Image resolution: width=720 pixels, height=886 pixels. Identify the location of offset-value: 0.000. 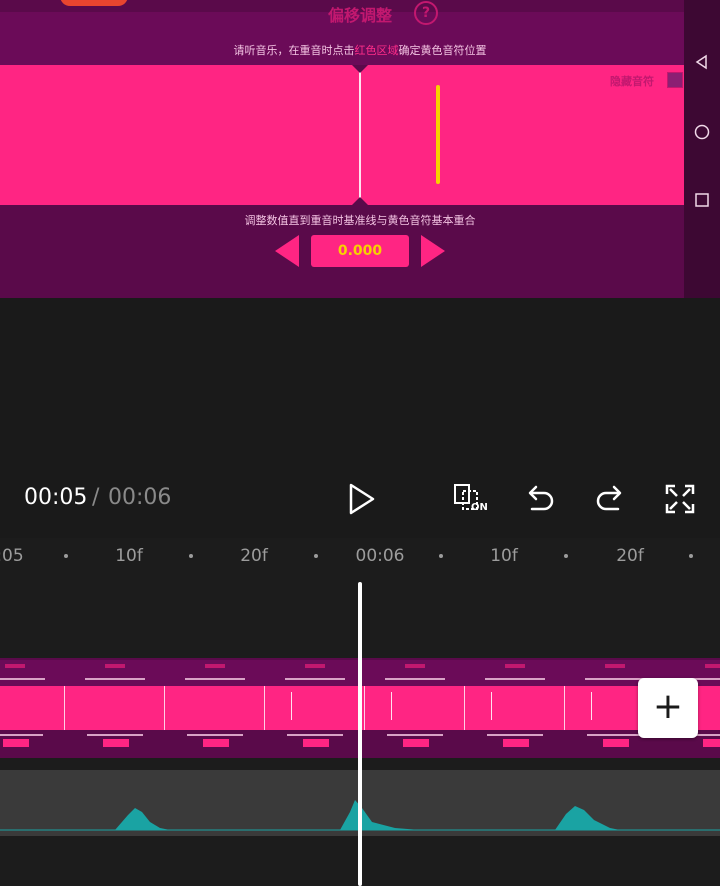
(360, 251).